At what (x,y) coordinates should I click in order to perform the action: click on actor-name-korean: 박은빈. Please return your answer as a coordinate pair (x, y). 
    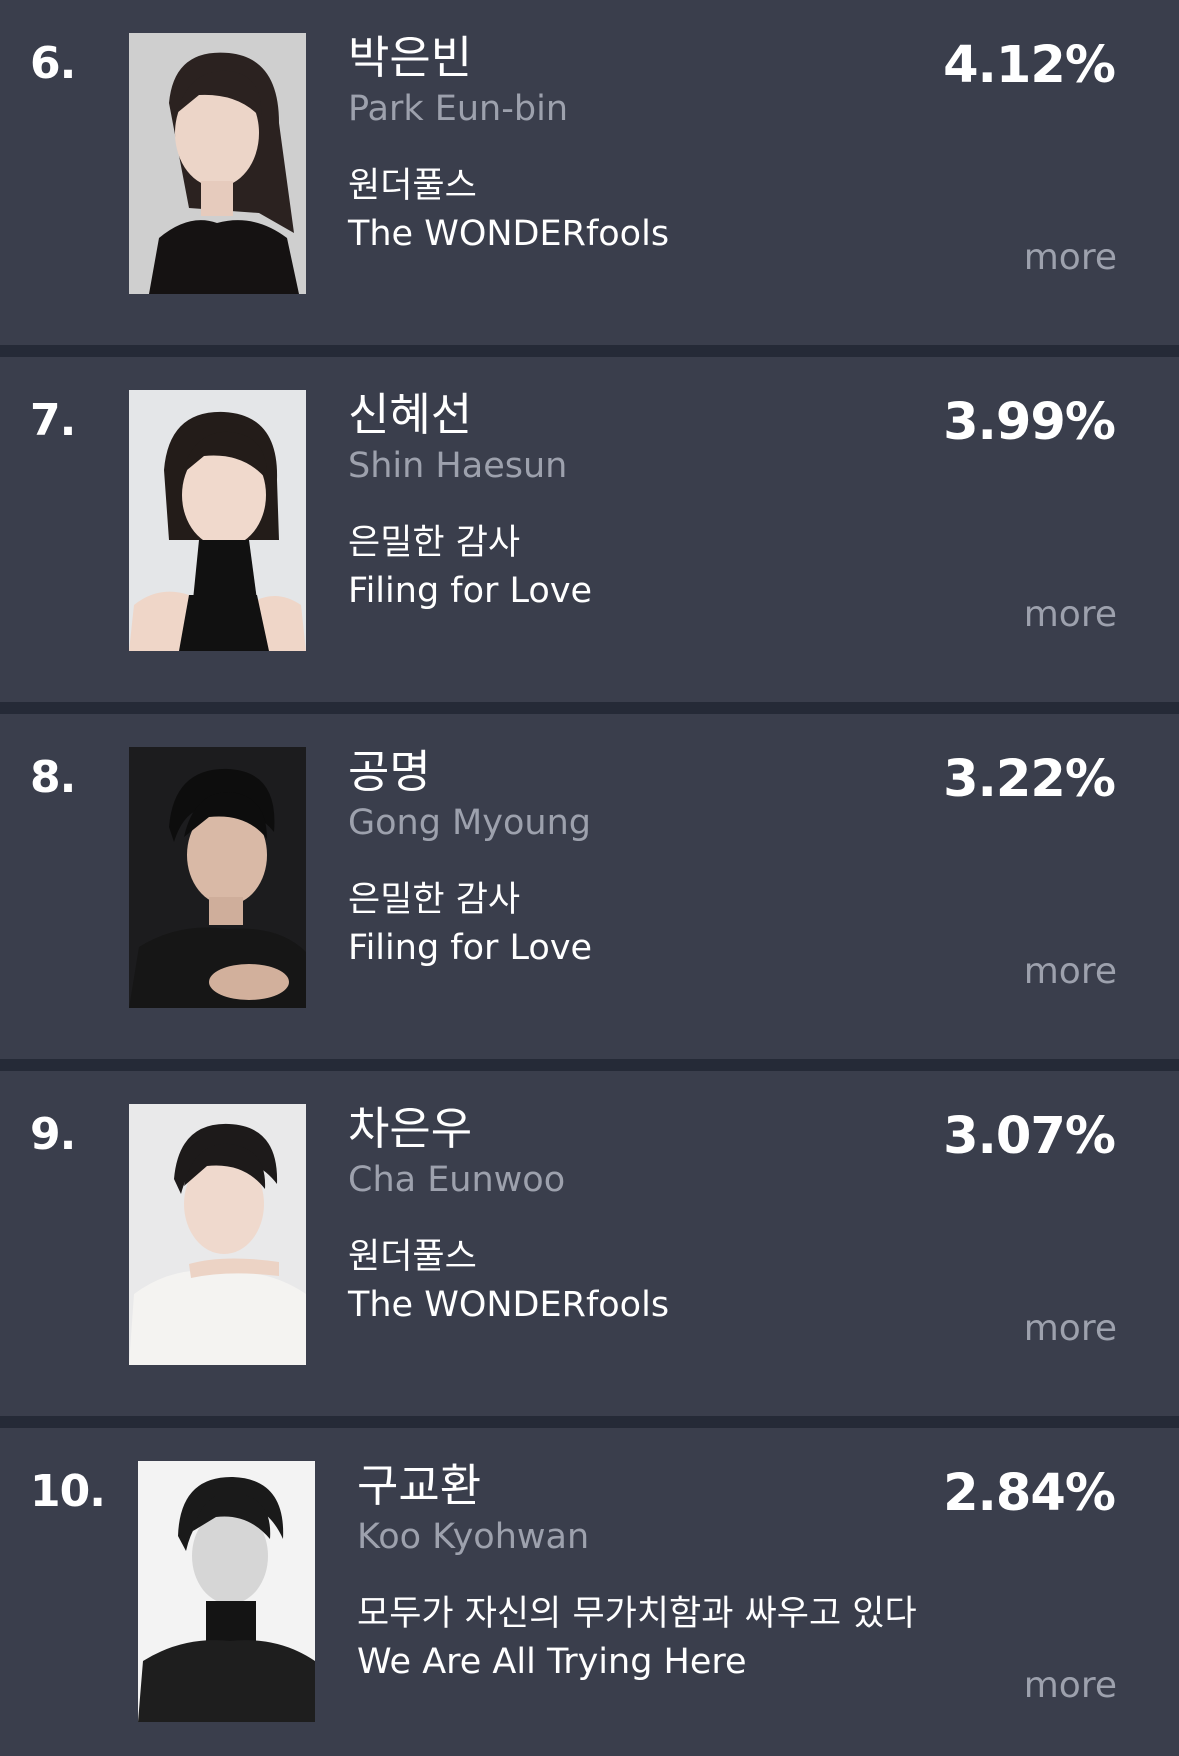
    Looking at the image, I should click on (410, 57).